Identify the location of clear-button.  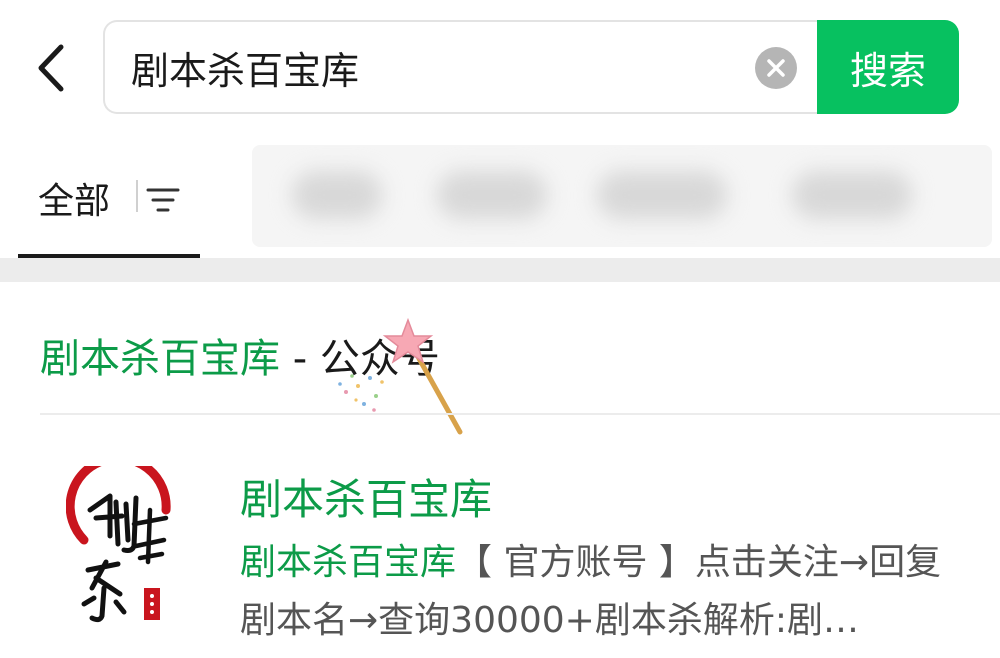
(776, 68).